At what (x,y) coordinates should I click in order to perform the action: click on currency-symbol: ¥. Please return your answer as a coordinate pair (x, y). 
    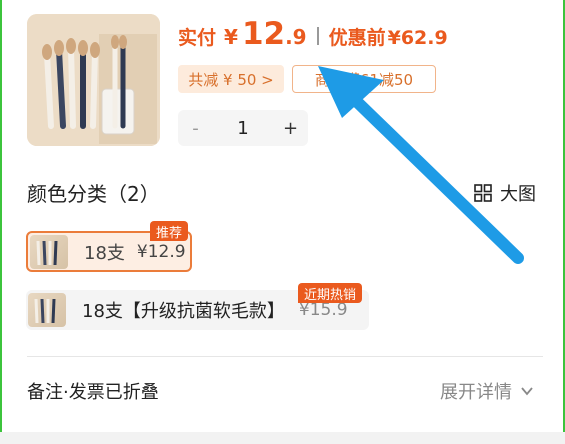
    Looking at the image, I should click on (231, 37).